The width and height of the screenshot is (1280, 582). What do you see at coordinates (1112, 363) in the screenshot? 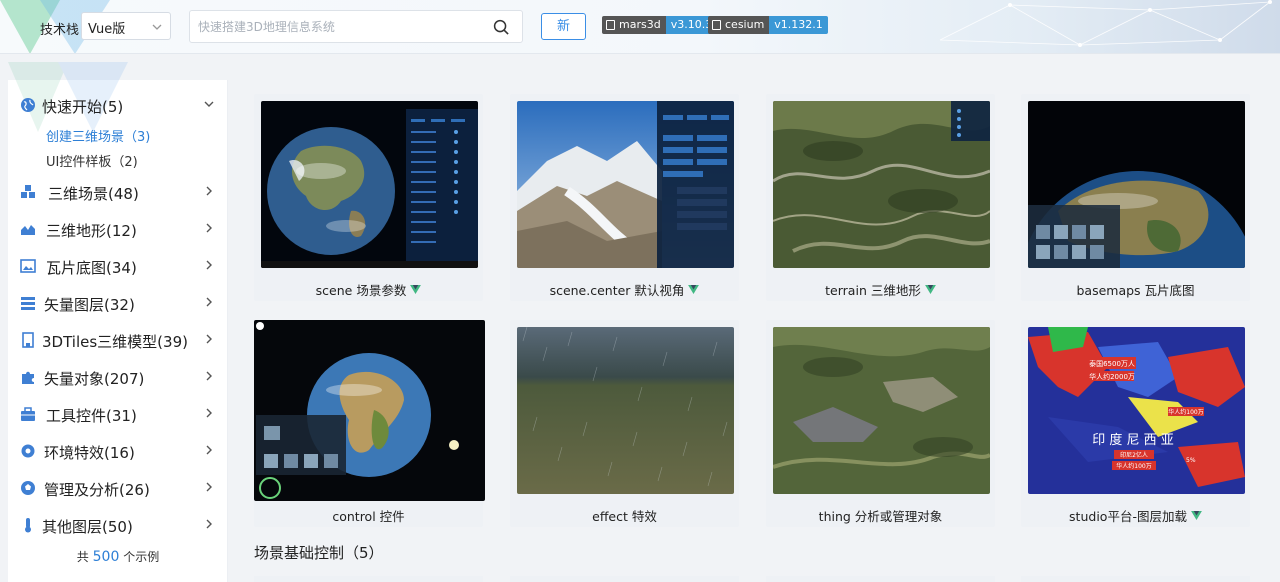
I see `map-label-pop1: 泰国6500万人` at bounding box center [1112, 363].